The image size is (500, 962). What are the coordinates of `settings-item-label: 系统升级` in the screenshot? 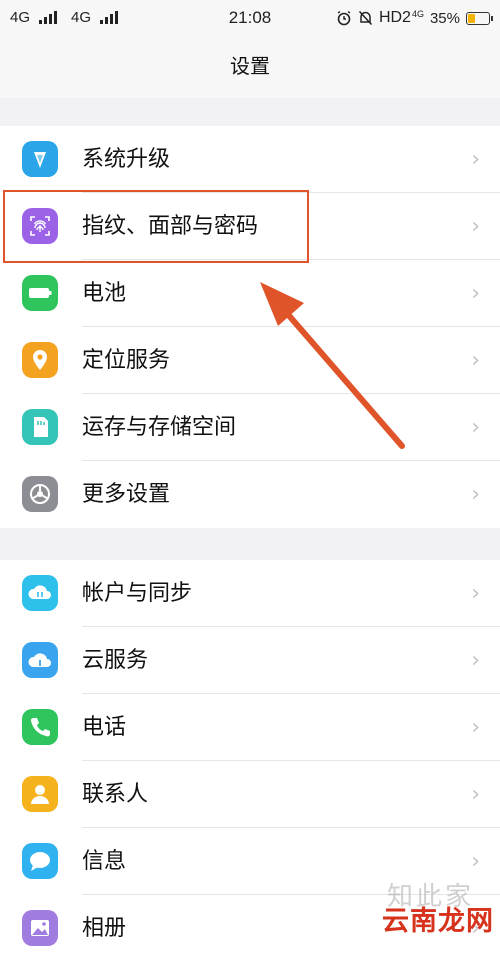 It's located at (126, 159).